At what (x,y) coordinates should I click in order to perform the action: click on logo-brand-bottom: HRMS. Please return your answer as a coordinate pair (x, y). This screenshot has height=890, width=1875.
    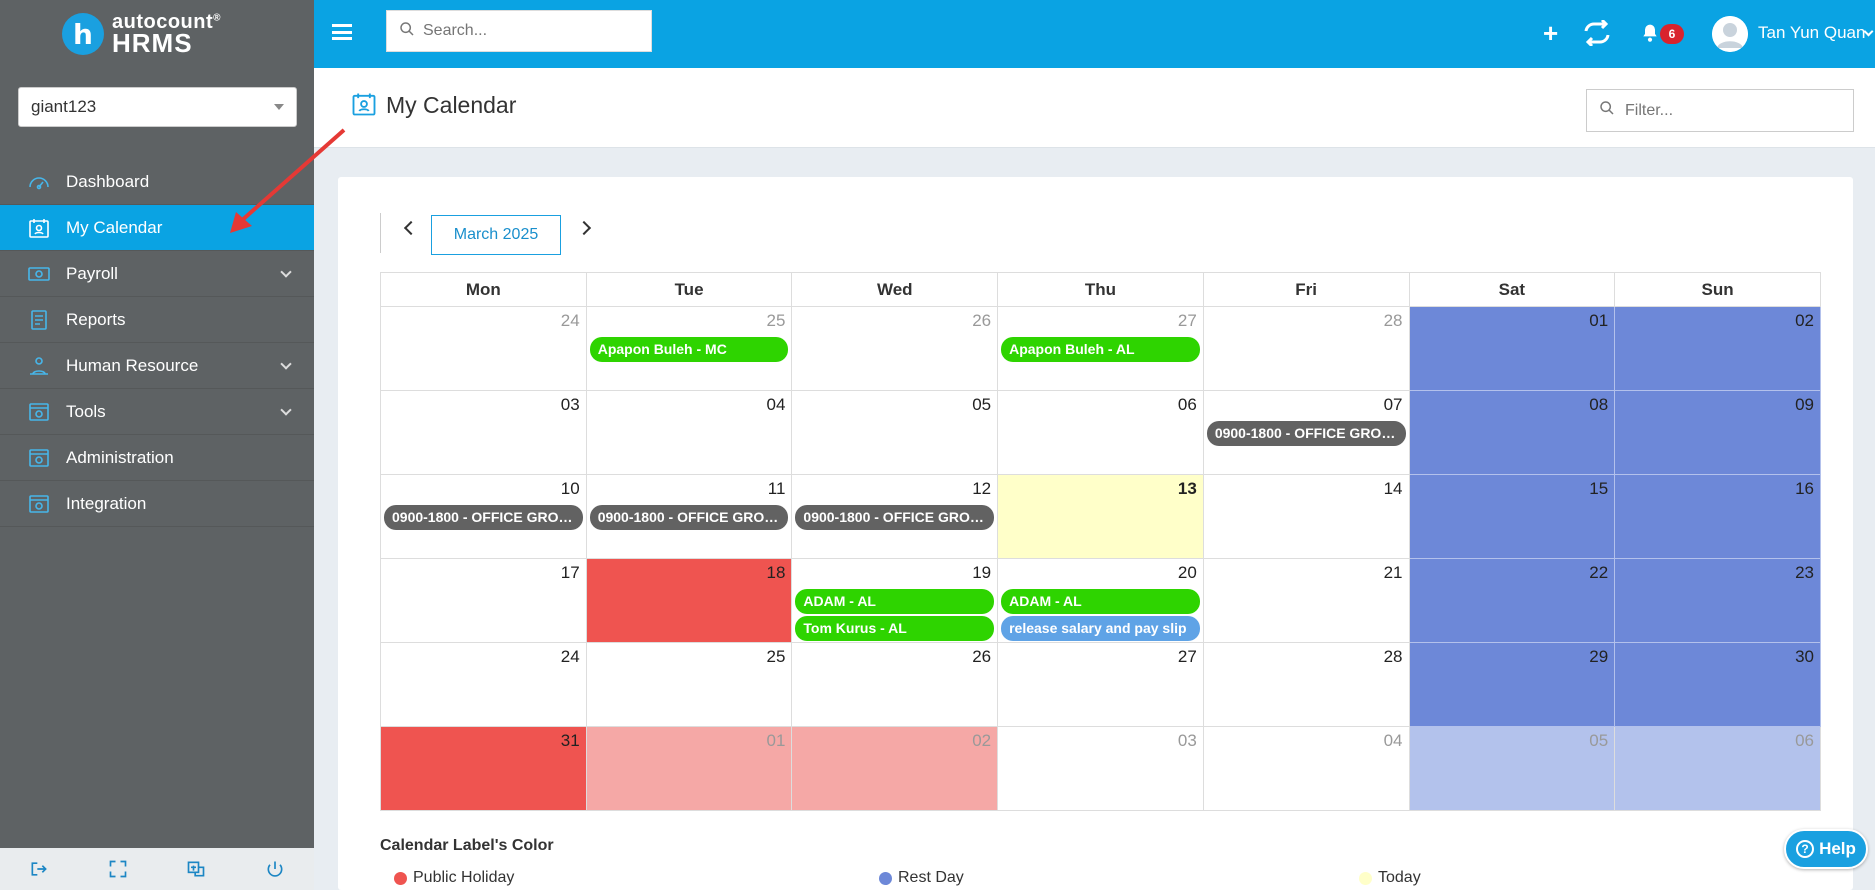
    Looking at the image, I should click on (152, 43).